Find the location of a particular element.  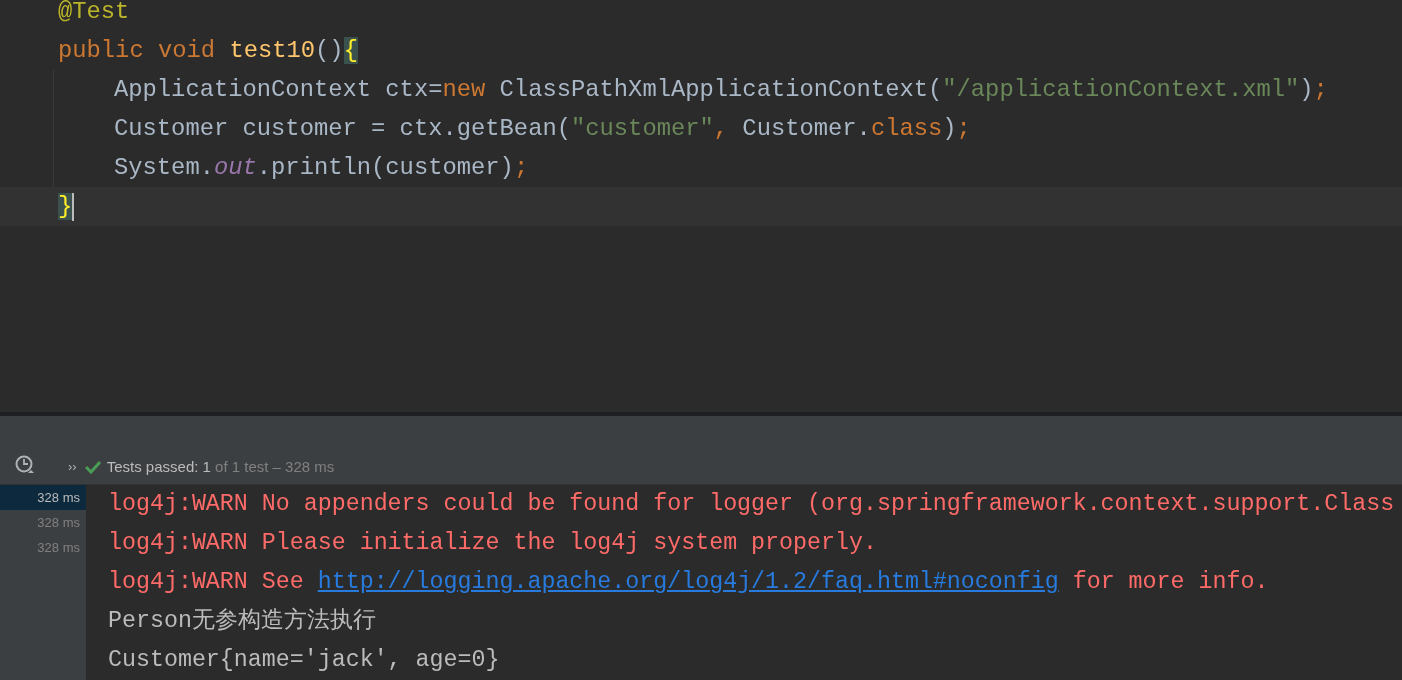

test-status: Tests passed: 1 of 1 test – 328 ms is located at coordinates (220, 467).